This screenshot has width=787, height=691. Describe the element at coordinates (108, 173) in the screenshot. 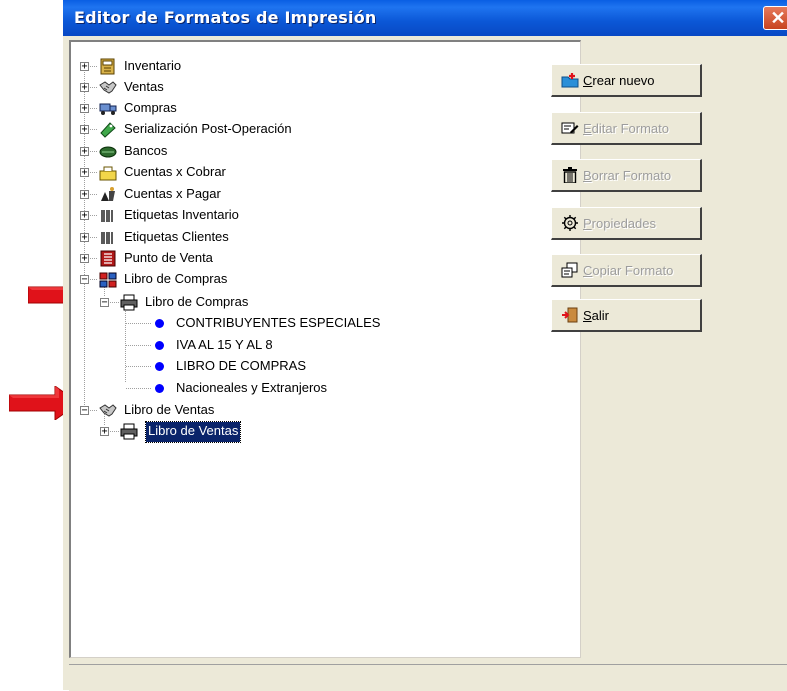

I see `cash-register-icon` at that location.